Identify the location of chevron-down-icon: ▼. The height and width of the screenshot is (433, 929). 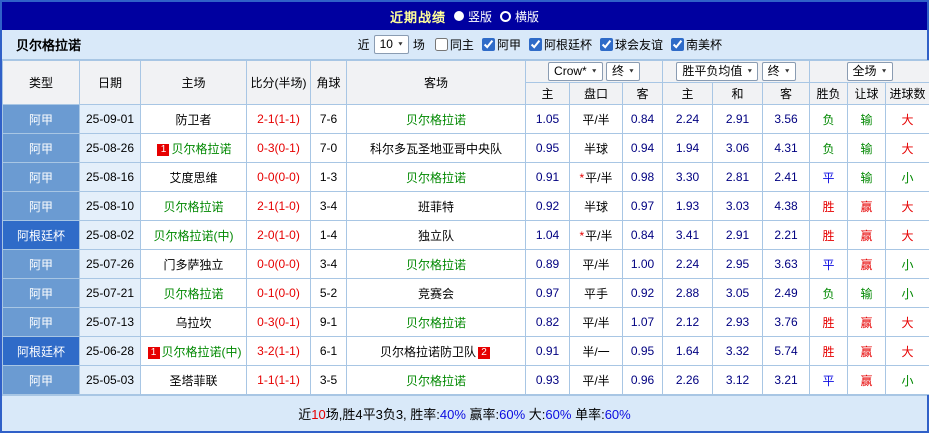
(787, 71).